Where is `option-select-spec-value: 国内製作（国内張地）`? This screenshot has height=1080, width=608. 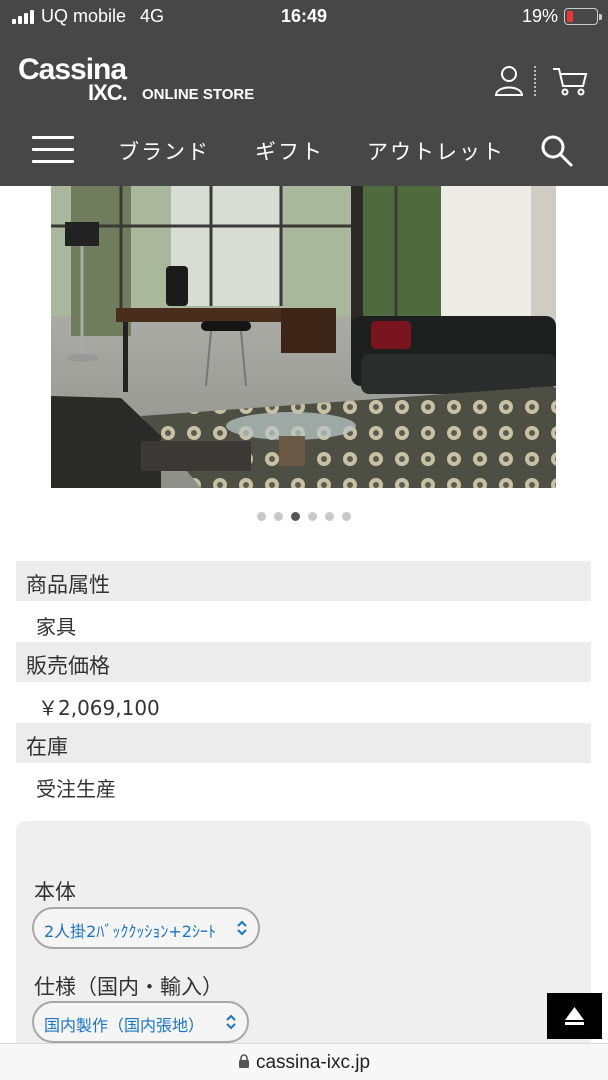 option-select-spec-value: 国内製作（国内張地） is located at coordinates (124, 1025).